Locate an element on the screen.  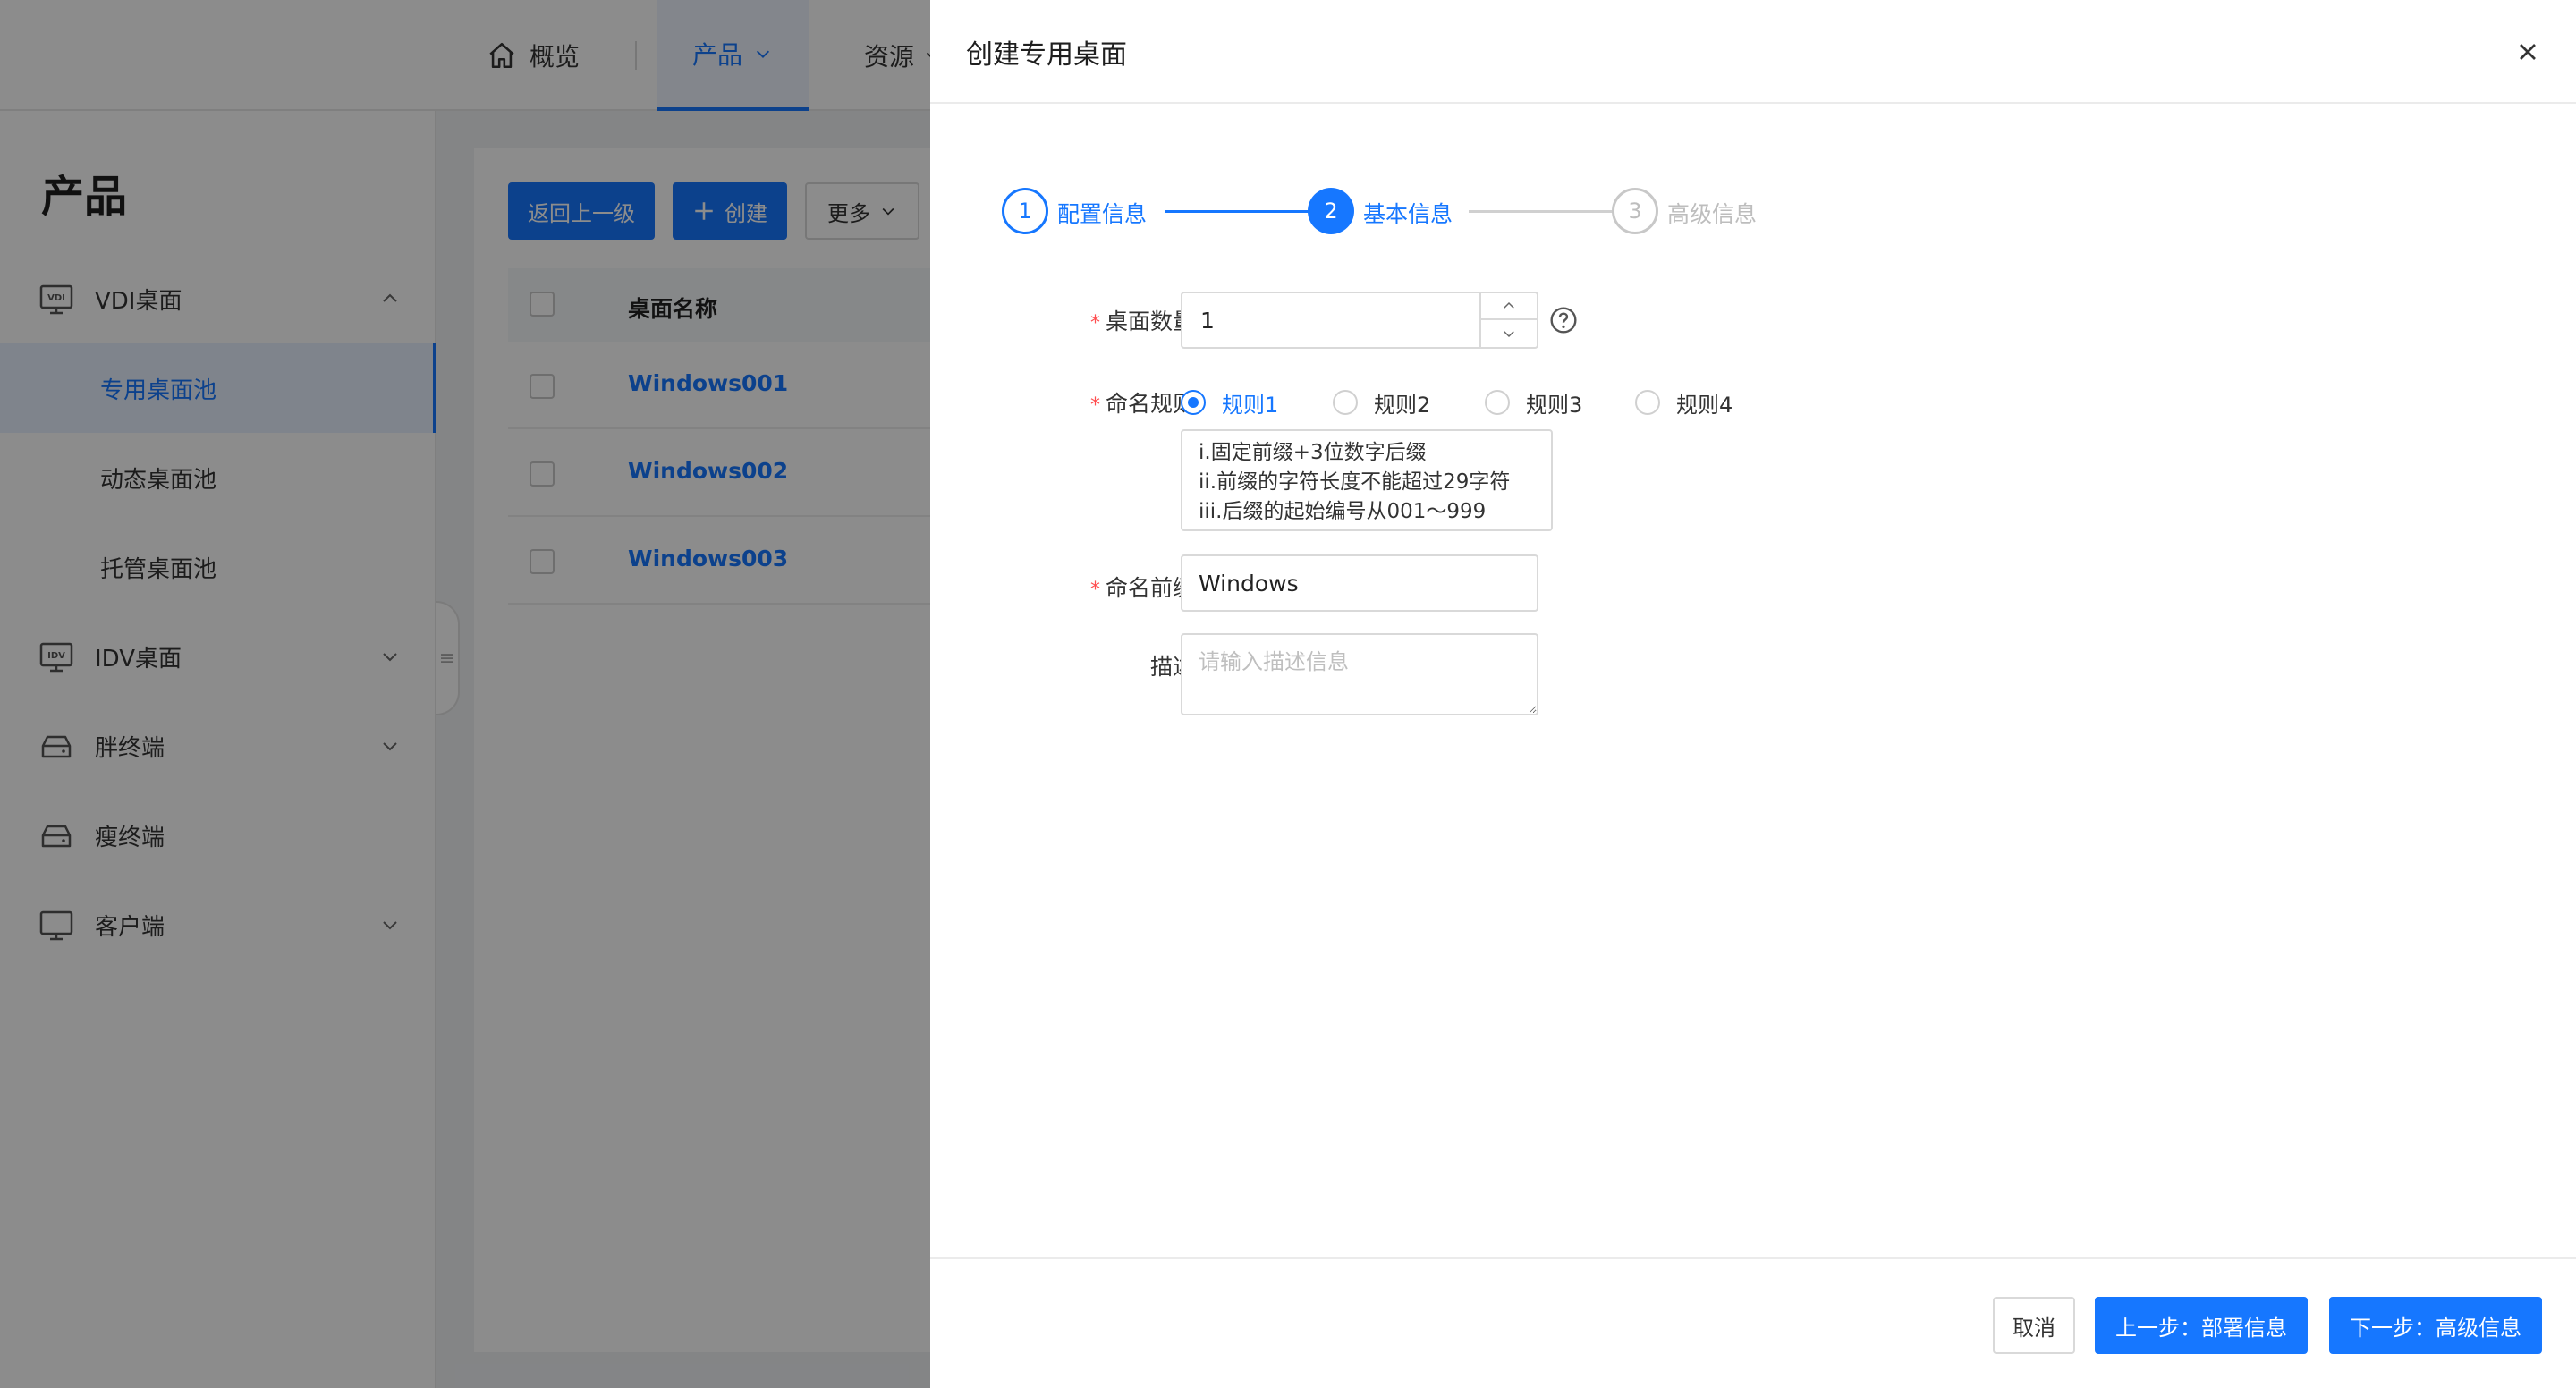
rule-description-line: i.固定前缀+3位数字后缀 is located at coordinates (1313, 453).